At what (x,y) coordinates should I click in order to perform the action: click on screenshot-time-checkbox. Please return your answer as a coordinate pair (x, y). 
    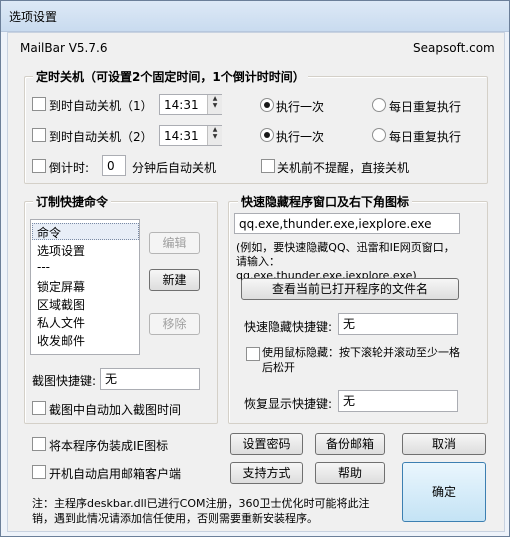
    Looking at the image, I should click on (39, 408).